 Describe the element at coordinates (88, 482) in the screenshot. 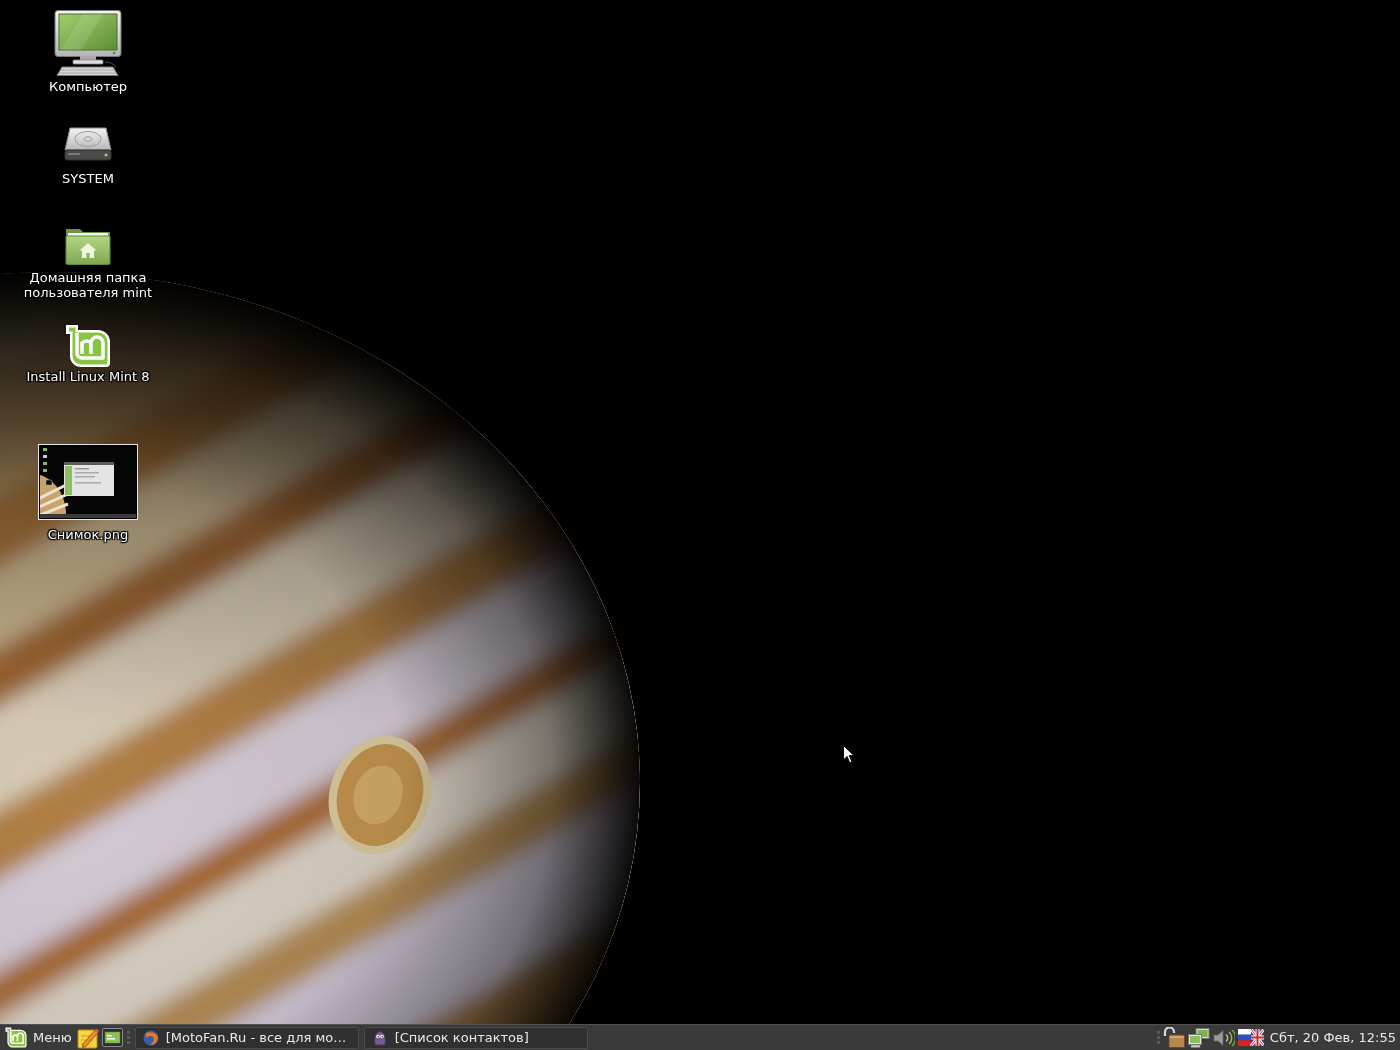

I see `screenshot-thumbnail-drawing` at that location.